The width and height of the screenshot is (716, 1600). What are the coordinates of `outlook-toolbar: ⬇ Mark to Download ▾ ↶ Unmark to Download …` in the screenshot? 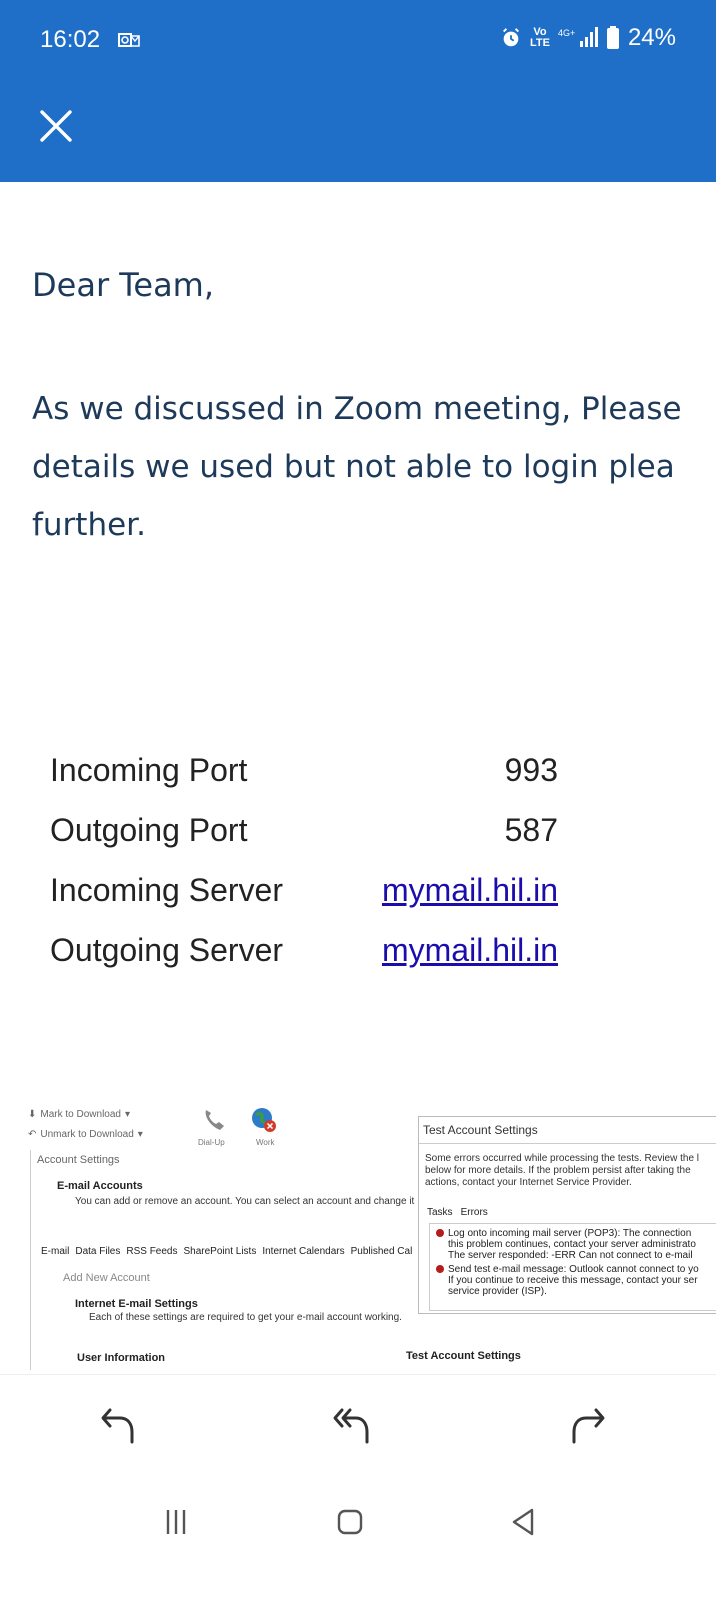 It's located at (85, 1124).